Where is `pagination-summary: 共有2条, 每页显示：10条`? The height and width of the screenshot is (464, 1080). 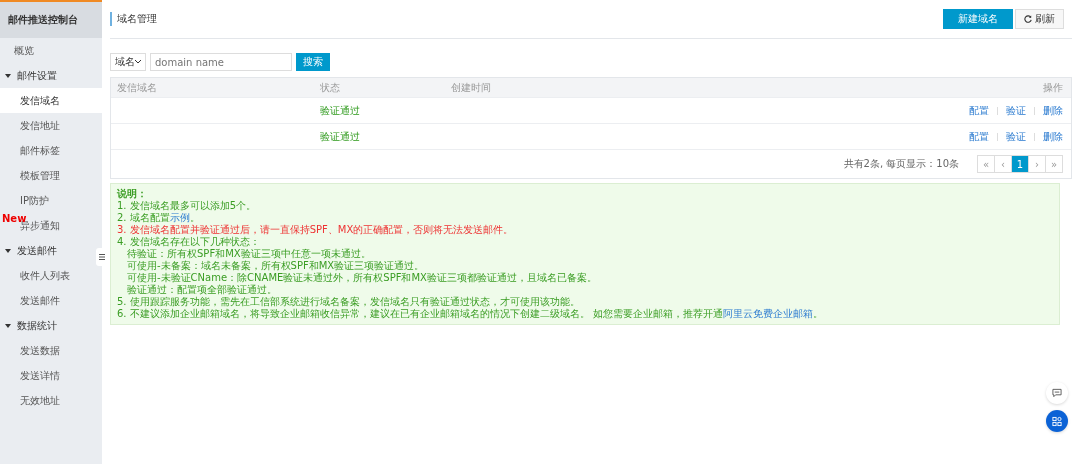 pagination-summary: 共有2条, 每页显示：10条 is located at coordinates (901, 164).